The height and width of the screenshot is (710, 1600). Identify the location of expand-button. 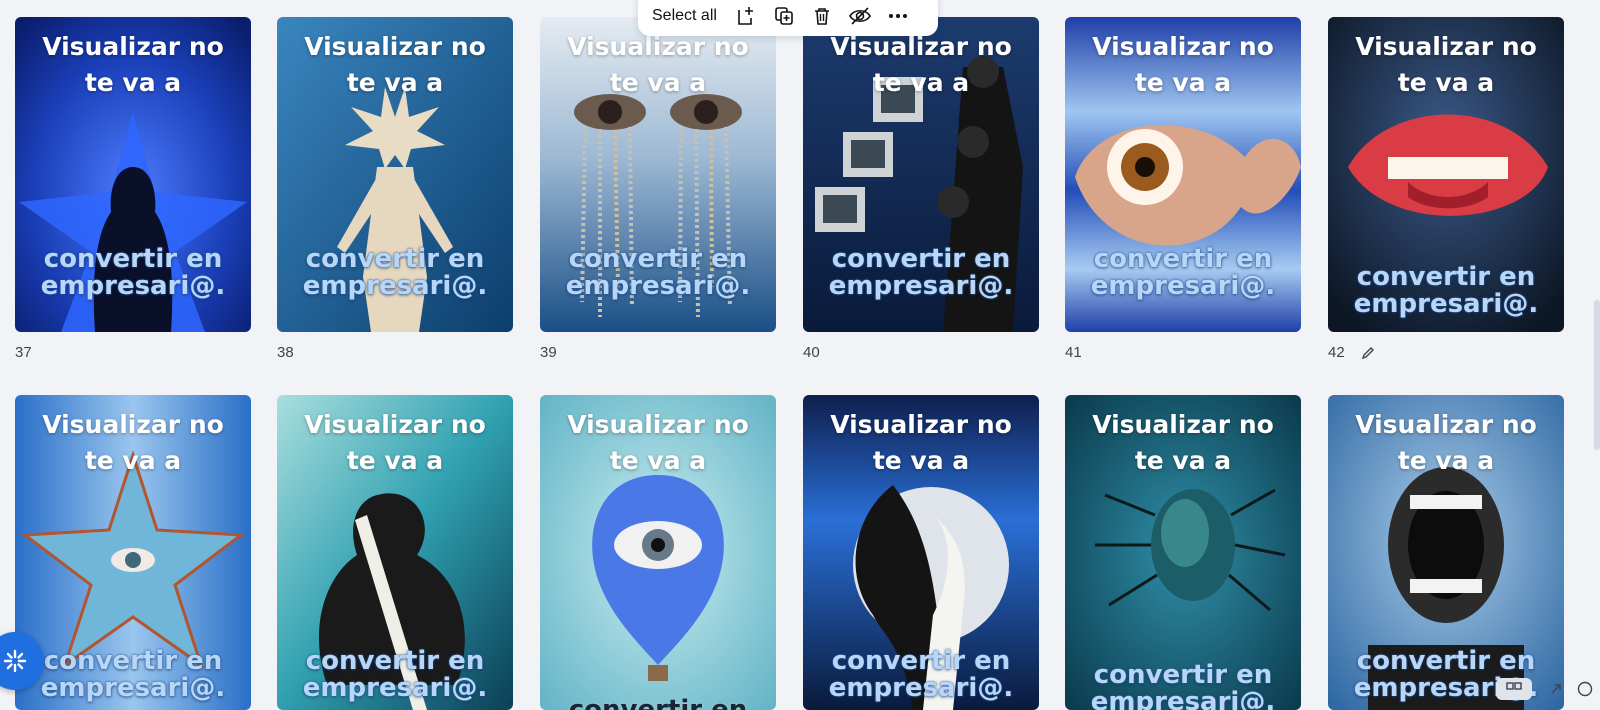
(1556, 689).